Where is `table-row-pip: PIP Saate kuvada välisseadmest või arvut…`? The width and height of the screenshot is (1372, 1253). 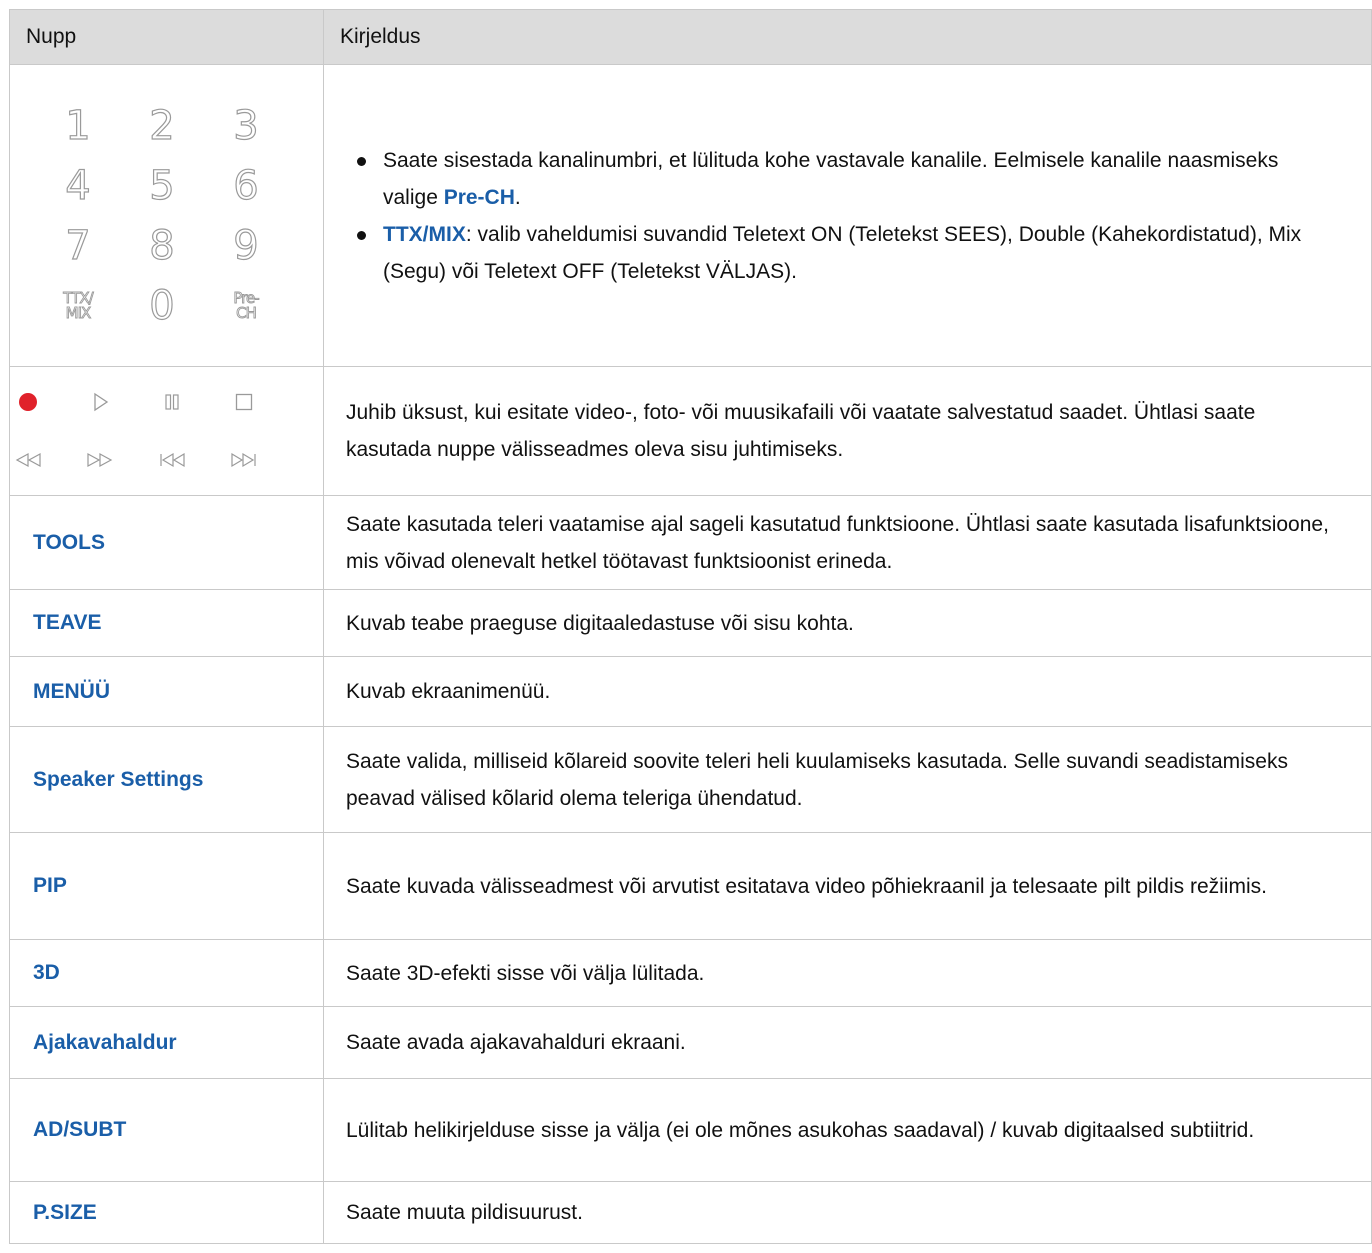 table-row-pip: PIP Saate kuvada välisseadmest või arvut… is located at coordinates (690, 886).